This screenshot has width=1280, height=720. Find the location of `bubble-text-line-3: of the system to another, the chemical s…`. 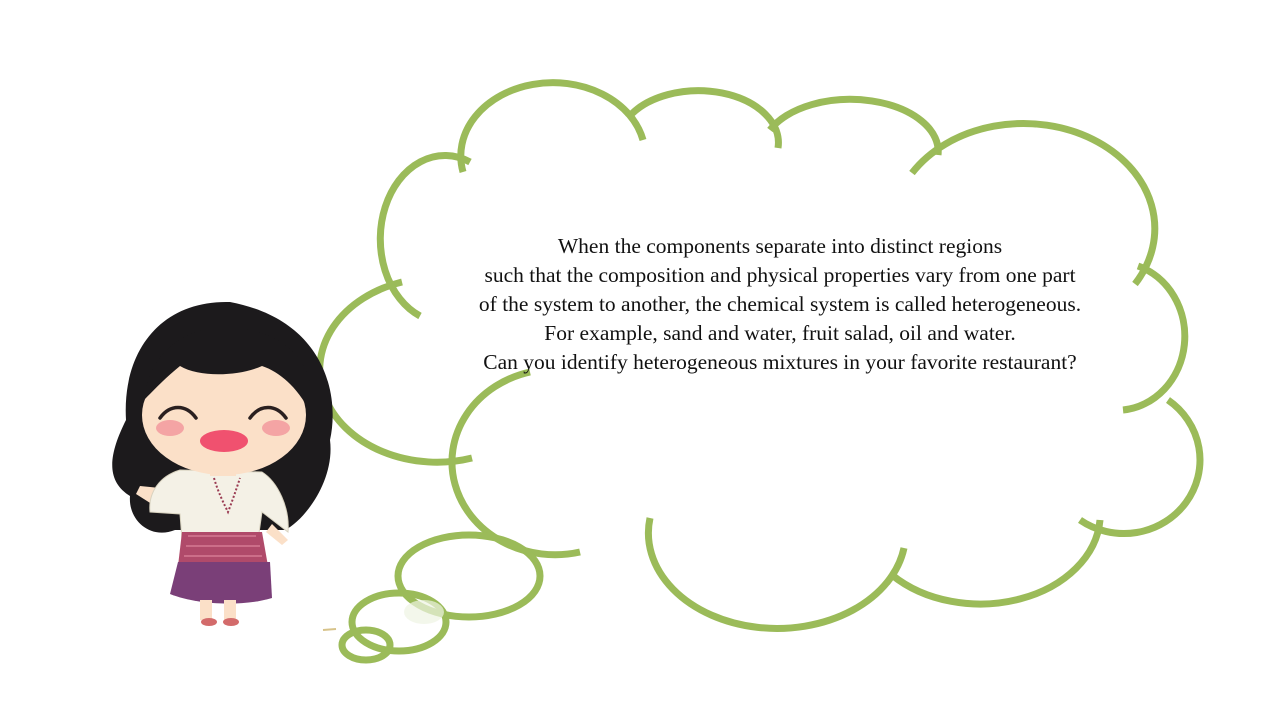

bubble-text-line-3: of the system to another, the chemical s… is located at coordinates (780, 304).